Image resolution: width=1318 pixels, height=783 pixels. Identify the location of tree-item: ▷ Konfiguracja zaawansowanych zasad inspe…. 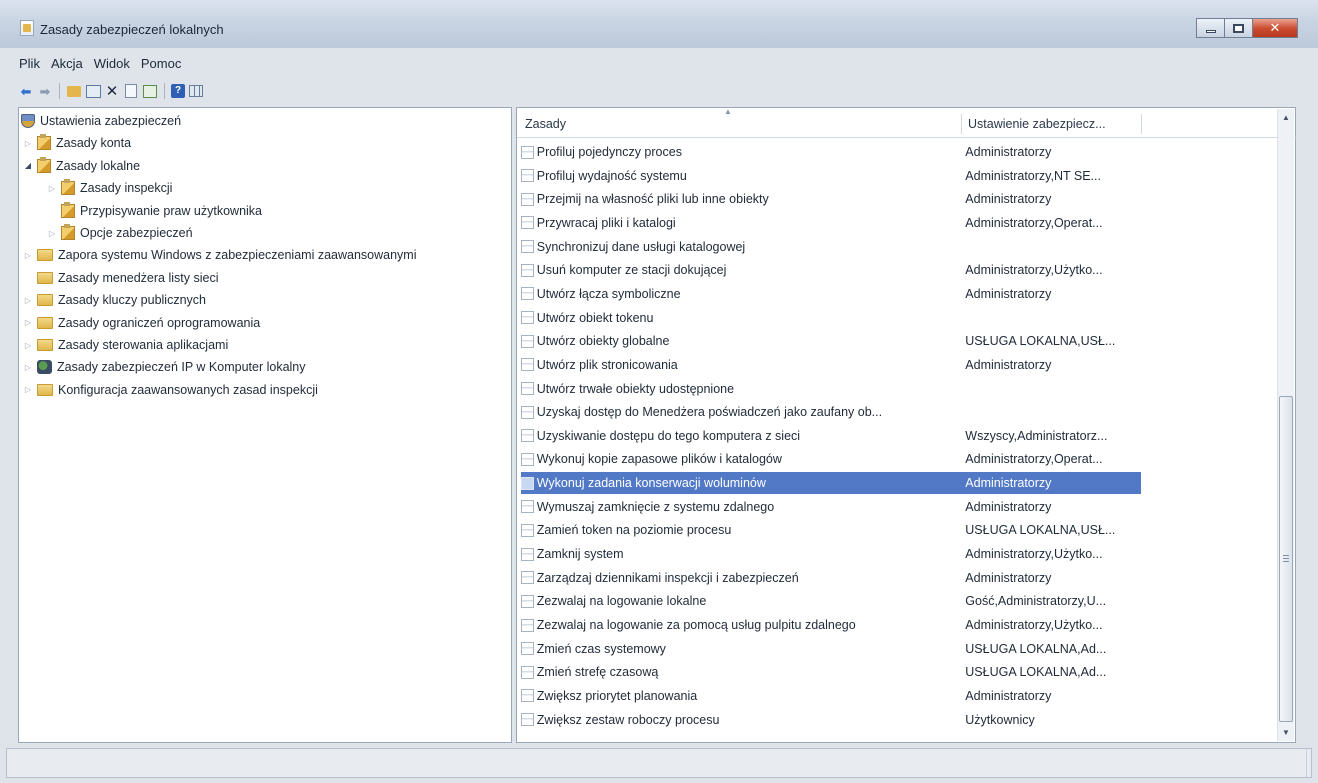
(170, 390).